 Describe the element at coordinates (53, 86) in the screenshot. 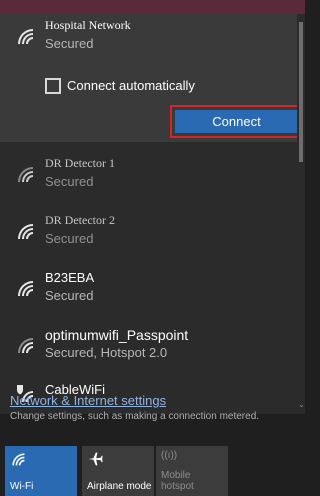

I see `connect-automatically-checkbox` at that location.